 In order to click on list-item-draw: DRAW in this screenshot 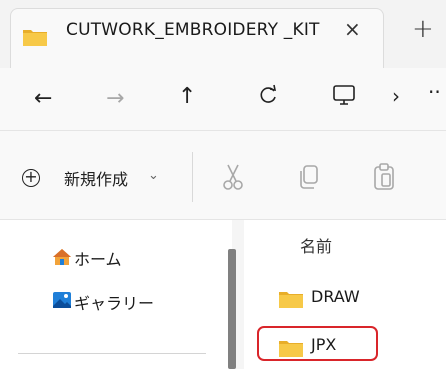, I will do `click(335, 296)`.